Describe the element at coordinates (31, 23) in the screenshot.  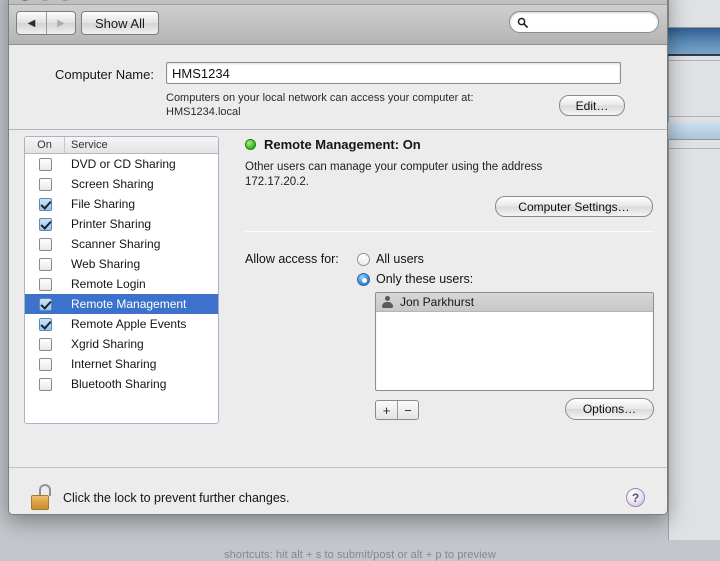
I see `back-button: ◀` at that location.